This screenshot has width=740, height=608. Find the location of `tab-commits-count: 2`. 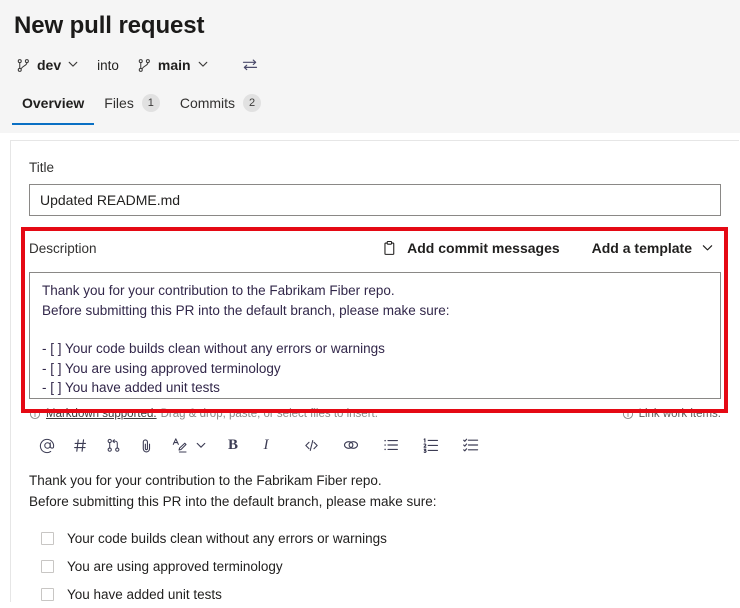

tab-commits-count: 2 is located at coordinates (252, 103).